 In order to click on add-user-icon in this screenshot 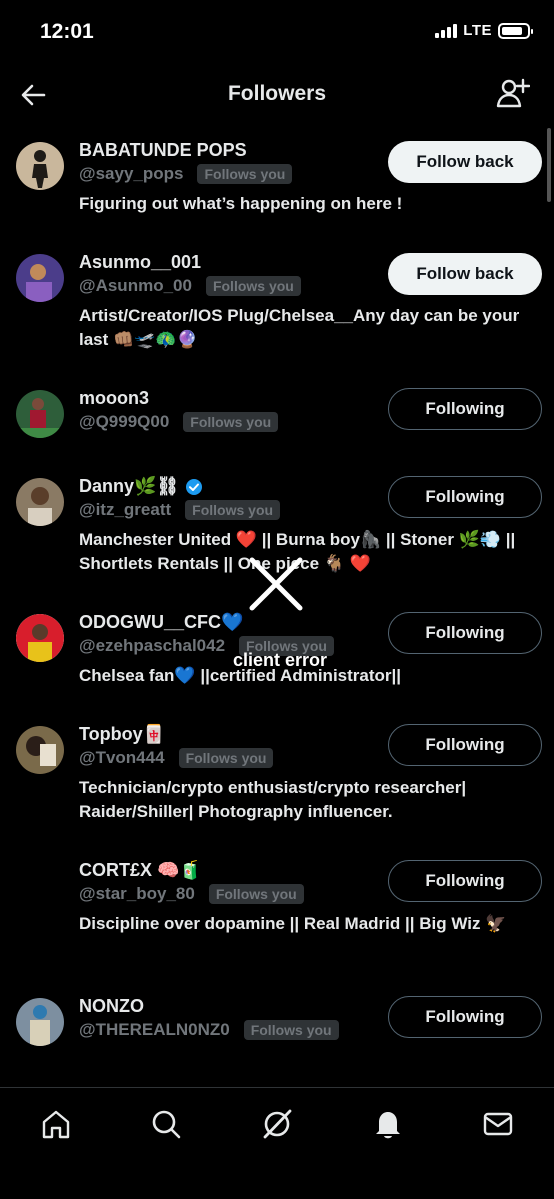, I will do `click(513, 93)`.